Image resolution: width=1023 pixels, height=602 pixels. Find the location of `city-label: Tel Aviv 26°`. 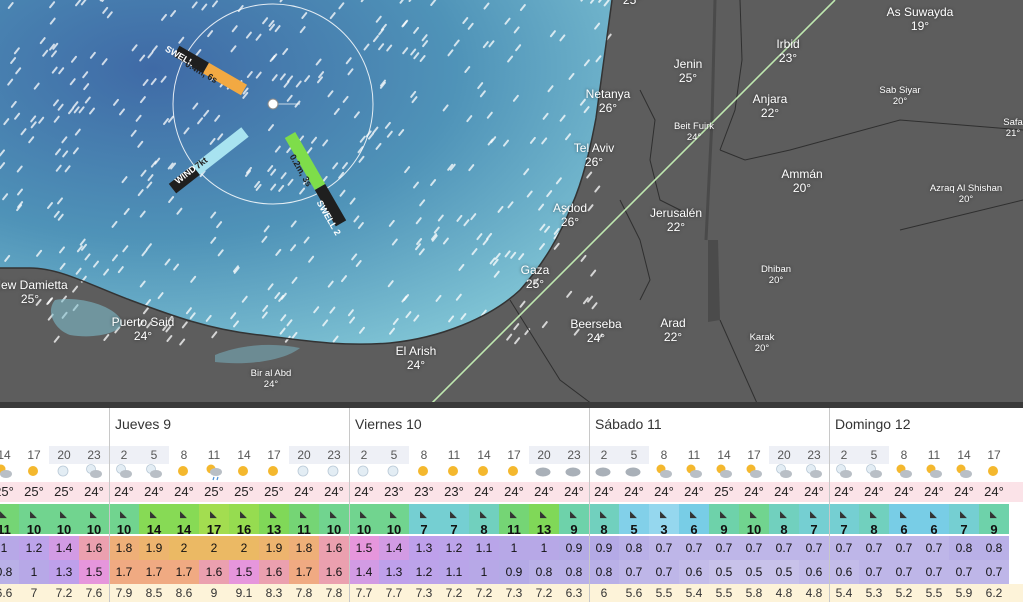

city-label: Tel Aviv 26° is located at coordinates (594, 155).